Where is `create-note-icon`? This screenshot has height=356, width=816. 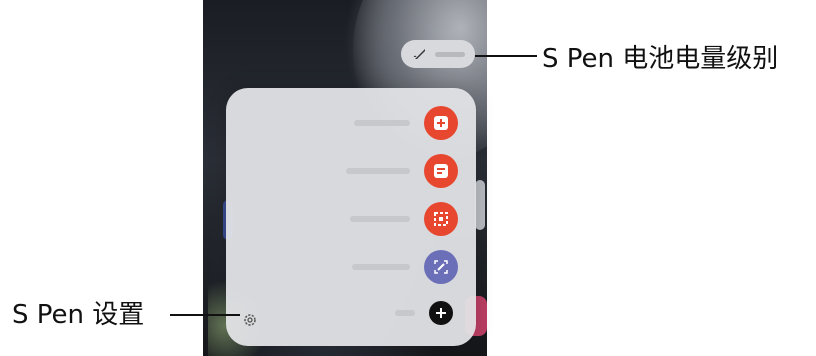
create-note-icon is located at coordinates (441, 123).